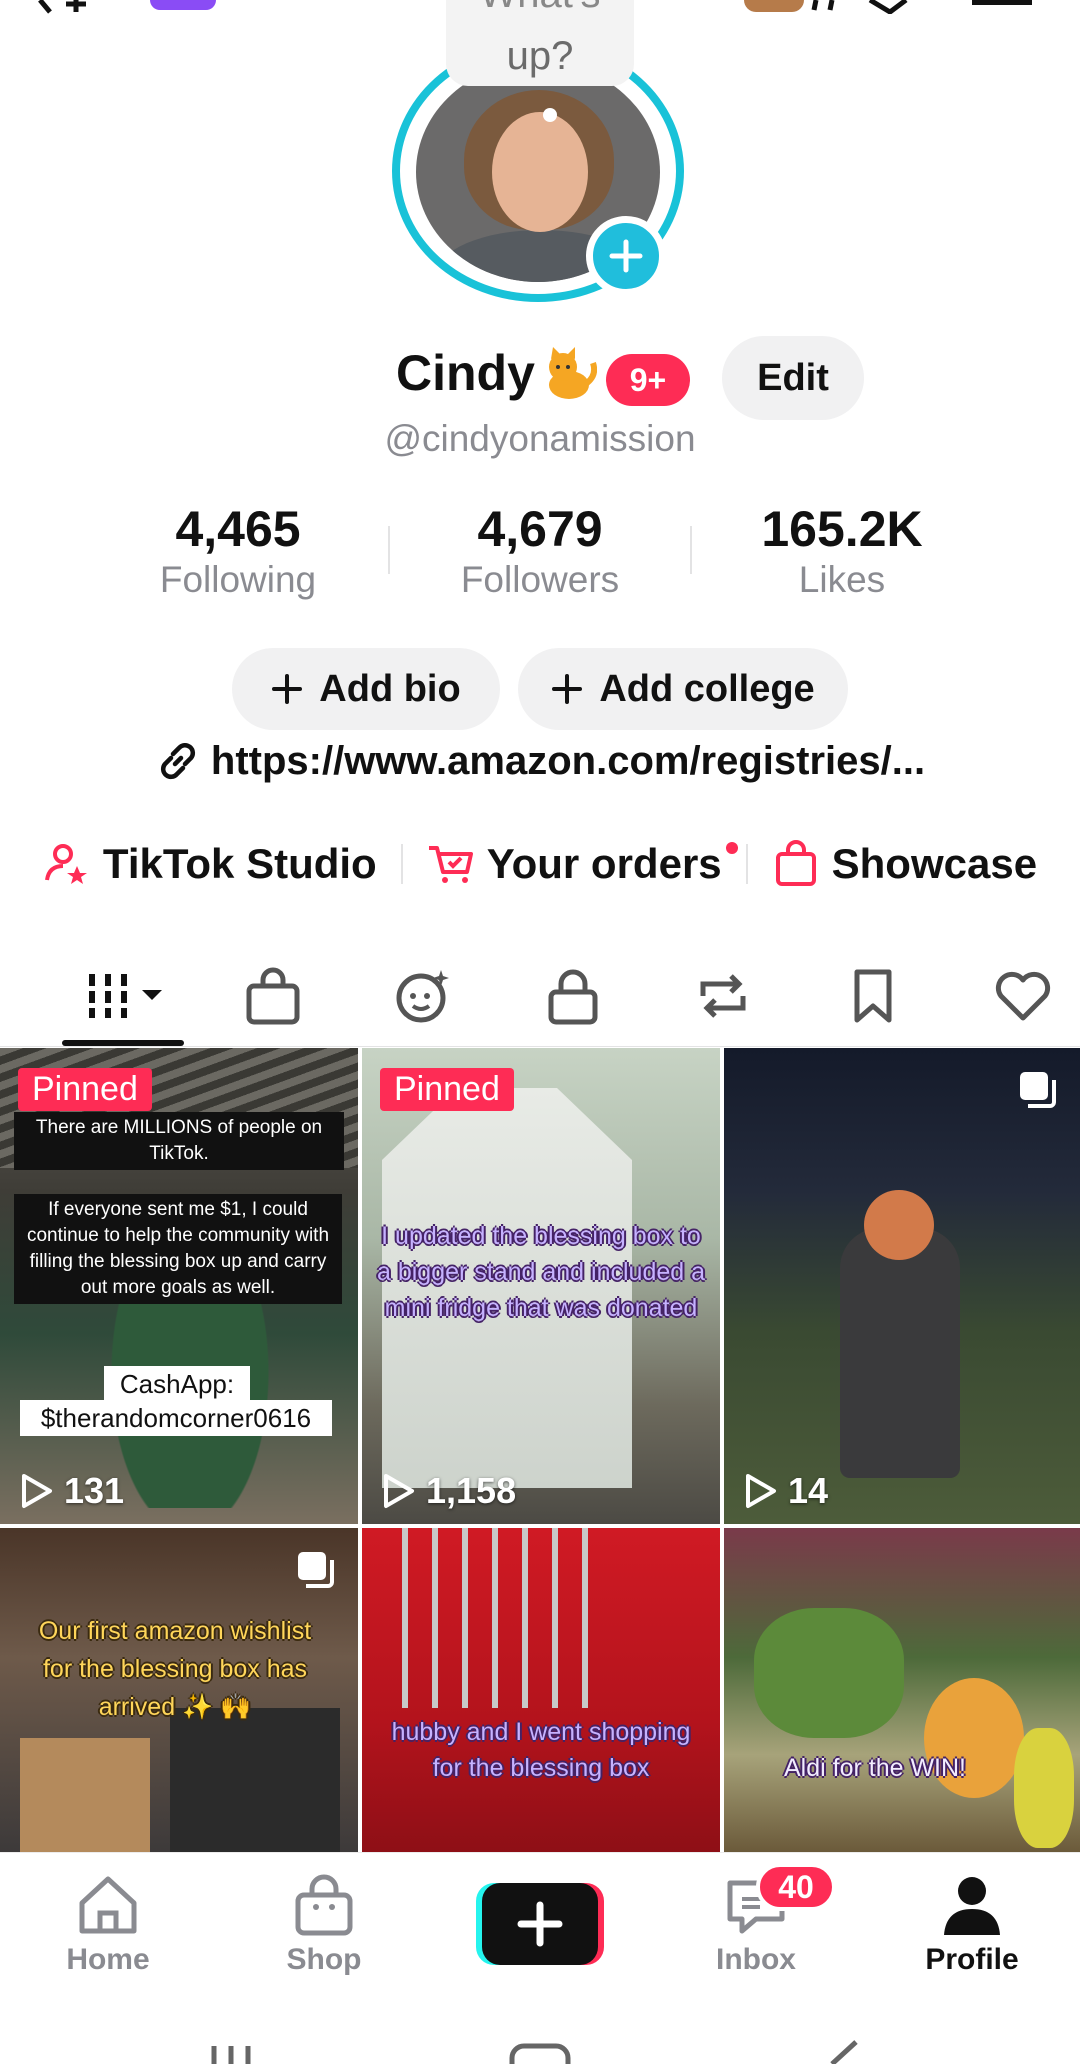 Image resolution: width=1080 pixels, height=2064 pixels. I want to click on showcase-button: Showcase, so click(904, 864).